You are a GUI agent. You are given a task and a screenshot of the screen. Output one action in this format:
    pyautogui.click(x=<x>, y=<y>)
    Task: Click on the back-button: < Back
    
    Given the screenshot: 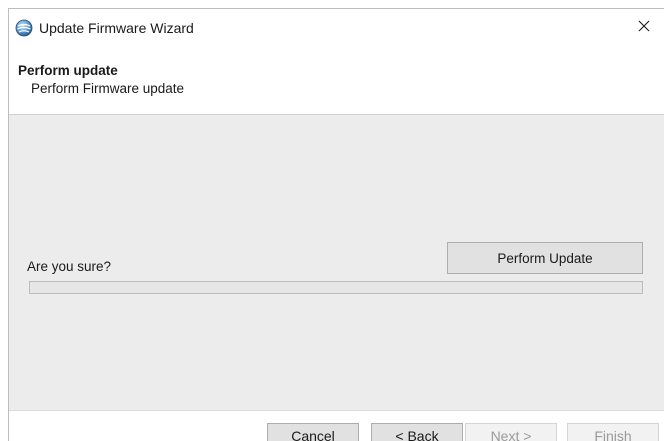 What is the action you would take?
    pyautogui.click(x=417, y=432)
    